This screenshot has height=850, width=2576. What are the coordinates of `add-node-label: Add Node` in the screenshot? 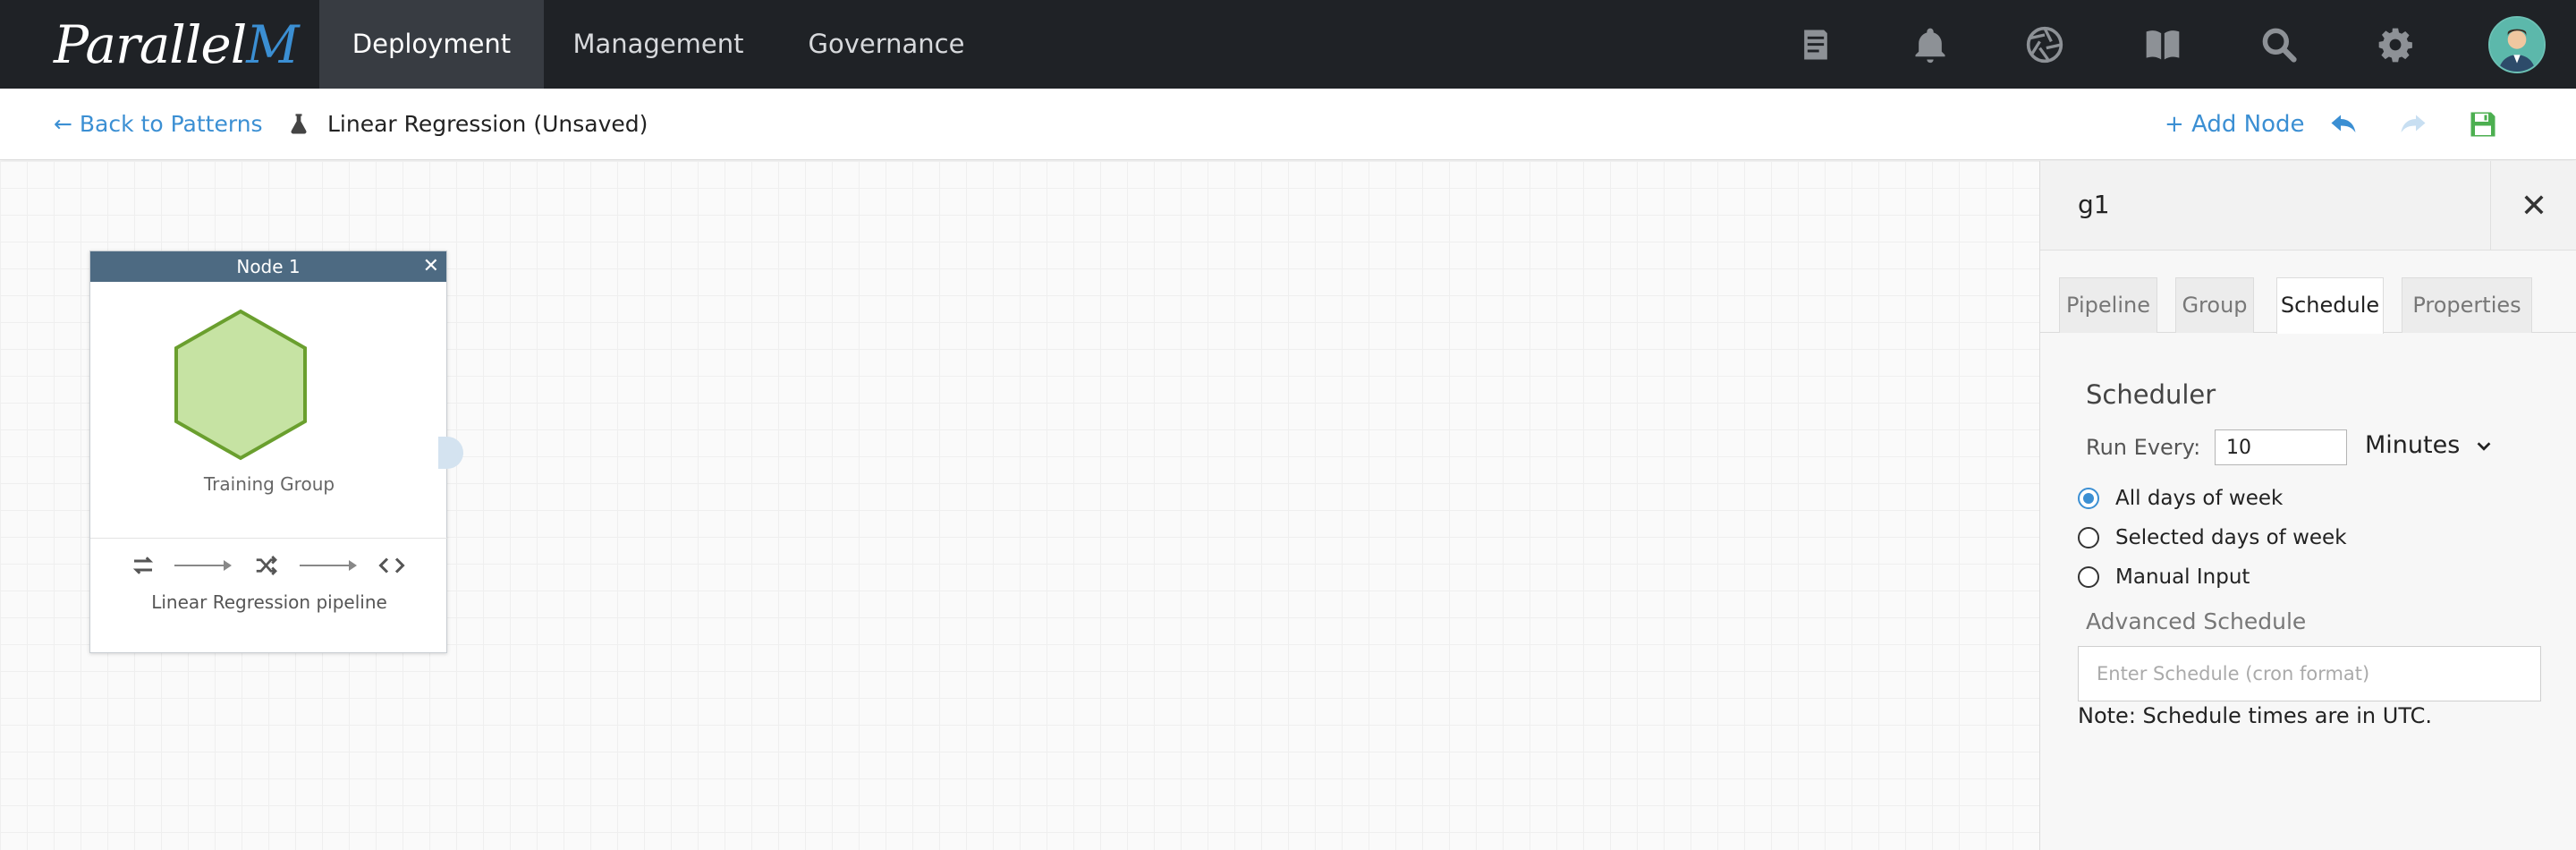 It's located at (2248, 125).